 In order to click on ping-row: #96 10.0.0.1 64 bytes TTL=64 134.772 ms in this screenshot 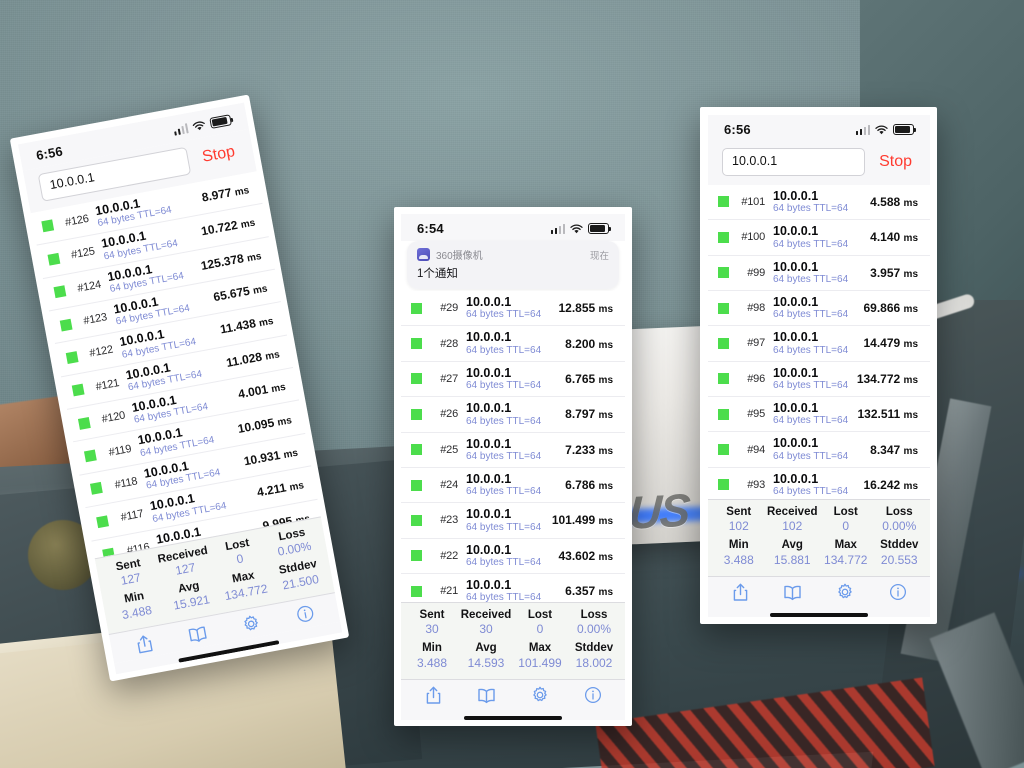, I will do `click(819, 379)`.